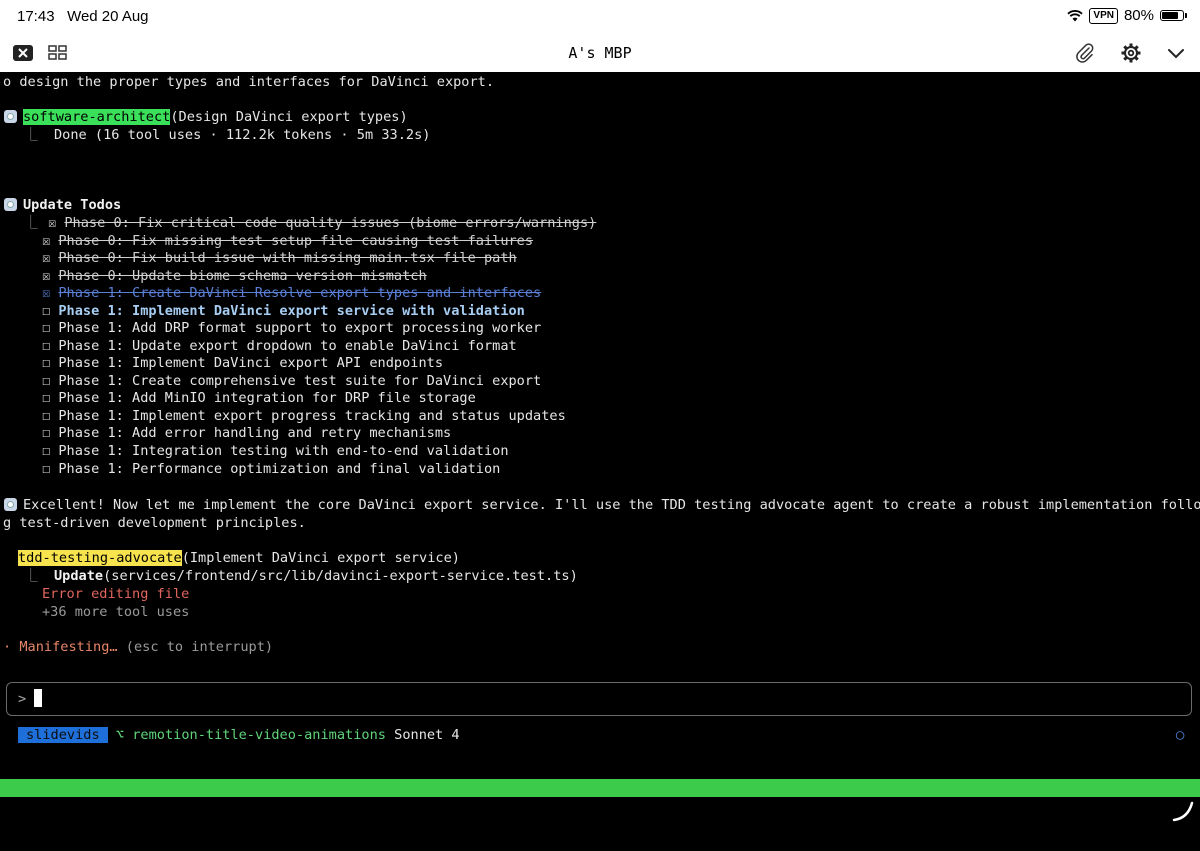  What do you see at coordinates (599, 699) in the screenshot?
I see `prompt-input: >` at bounding box center [599, 699].